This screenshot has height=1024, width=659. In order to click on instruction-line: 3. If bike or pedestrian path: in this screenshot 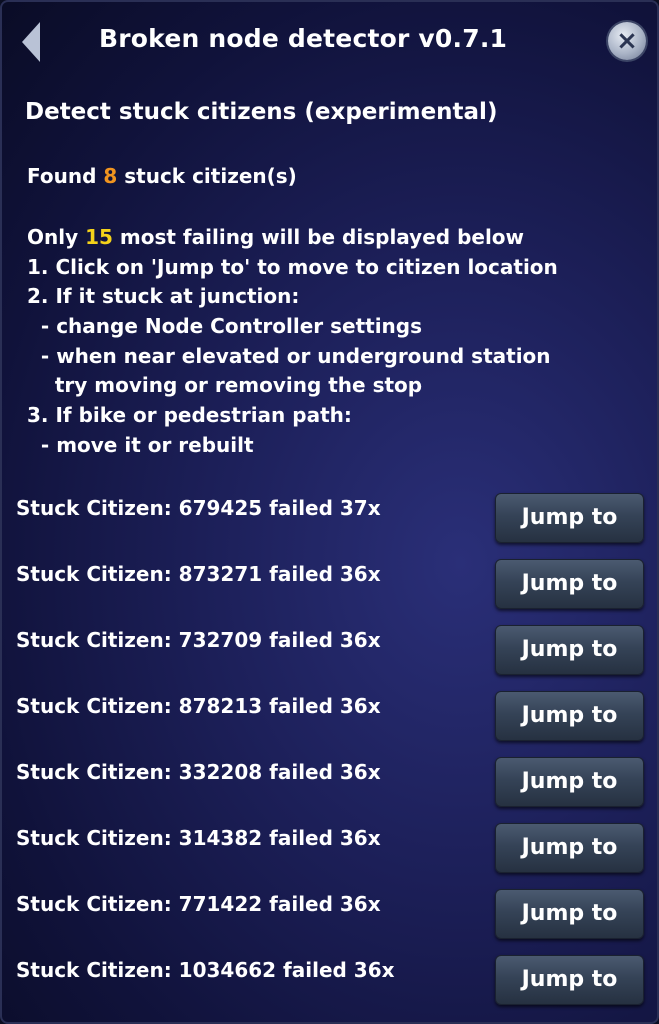, I will do `click(189, 415)`.